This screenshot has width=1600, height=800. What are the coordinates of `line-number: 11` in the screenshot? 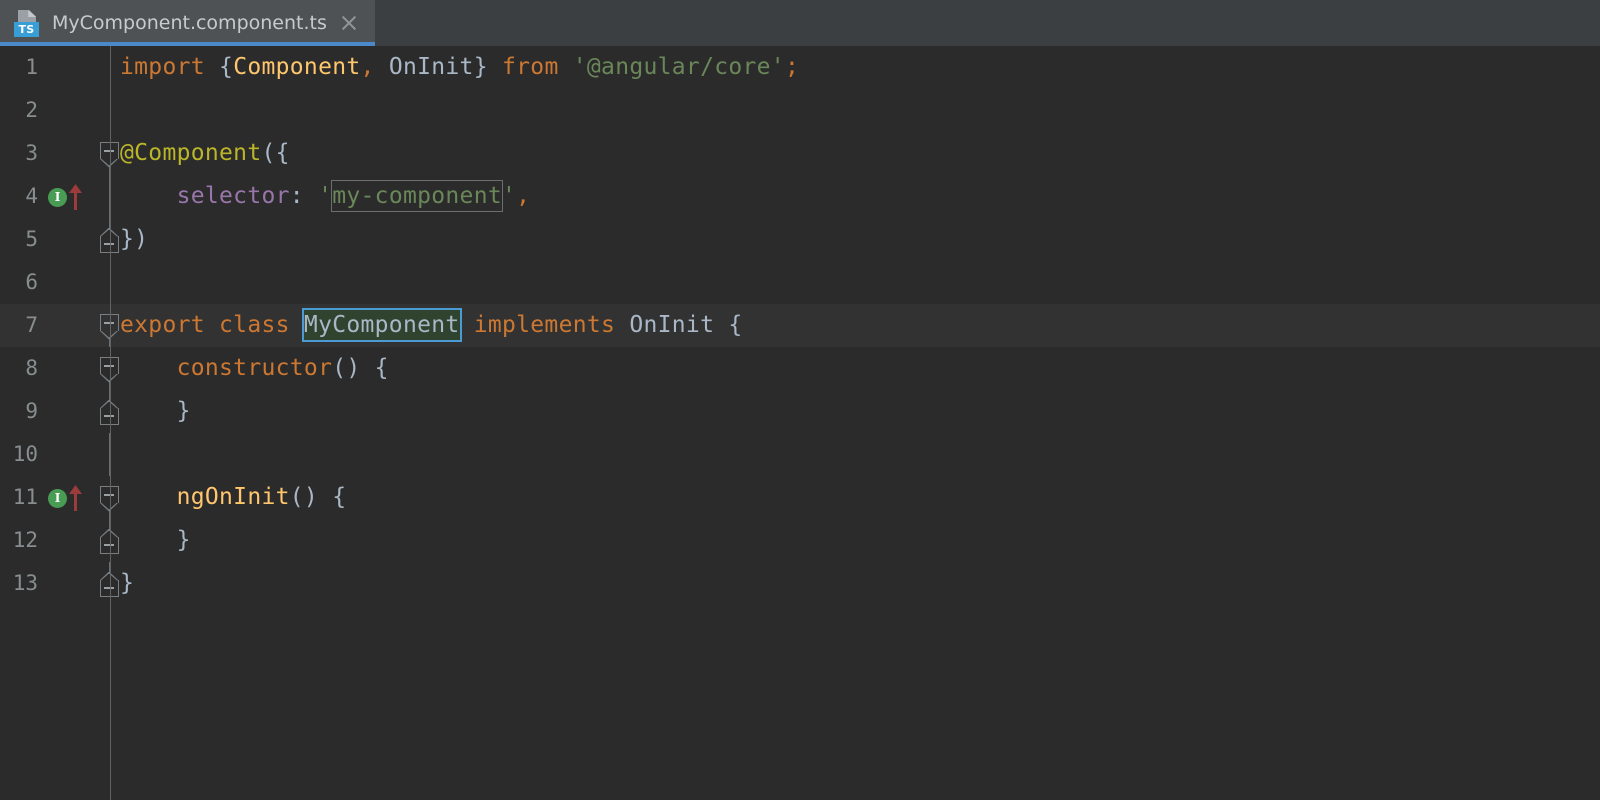 It's located at (25, 497).